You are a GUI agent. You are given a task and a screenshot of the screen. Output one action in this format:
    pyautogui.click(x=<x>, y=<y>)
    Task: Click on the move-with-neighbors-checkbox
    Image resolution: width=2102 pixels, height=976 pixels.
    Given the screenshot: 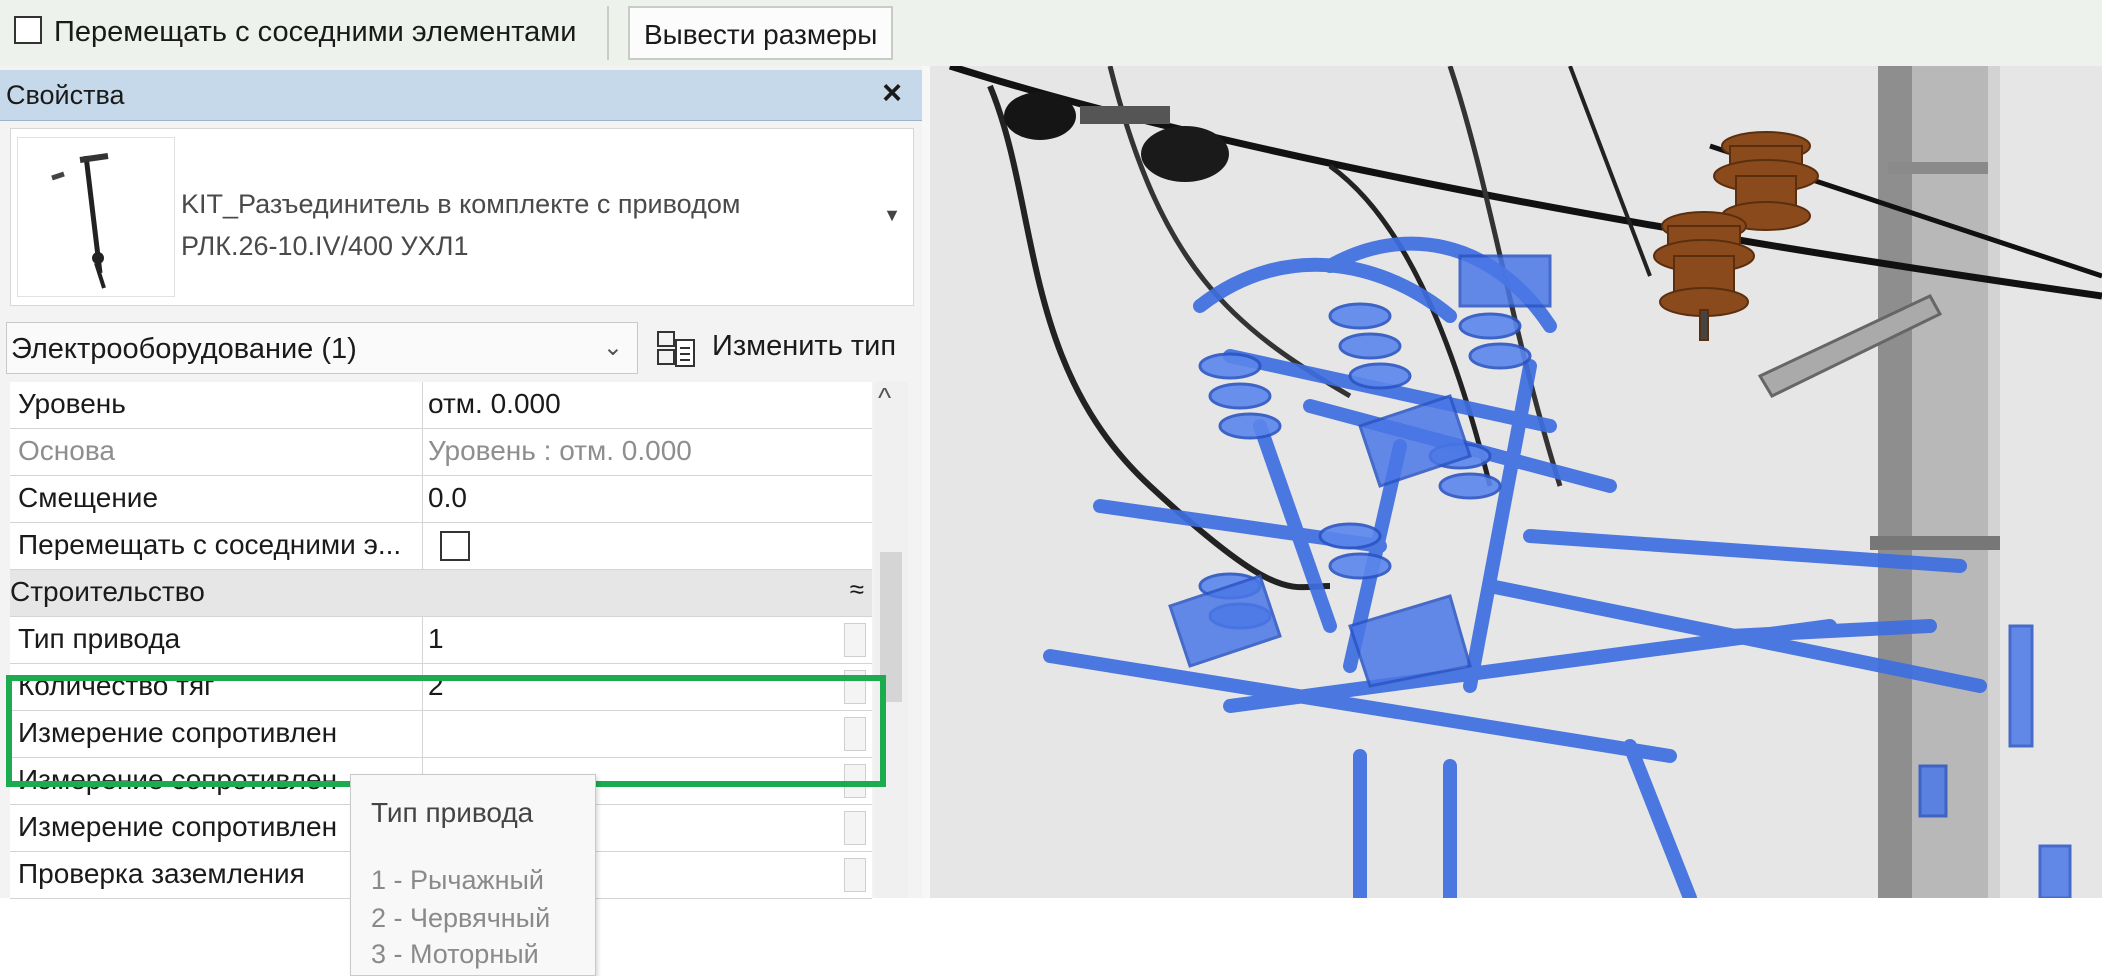 What is the action you would take?
    pyautogui.click(x=28, y=30)
    